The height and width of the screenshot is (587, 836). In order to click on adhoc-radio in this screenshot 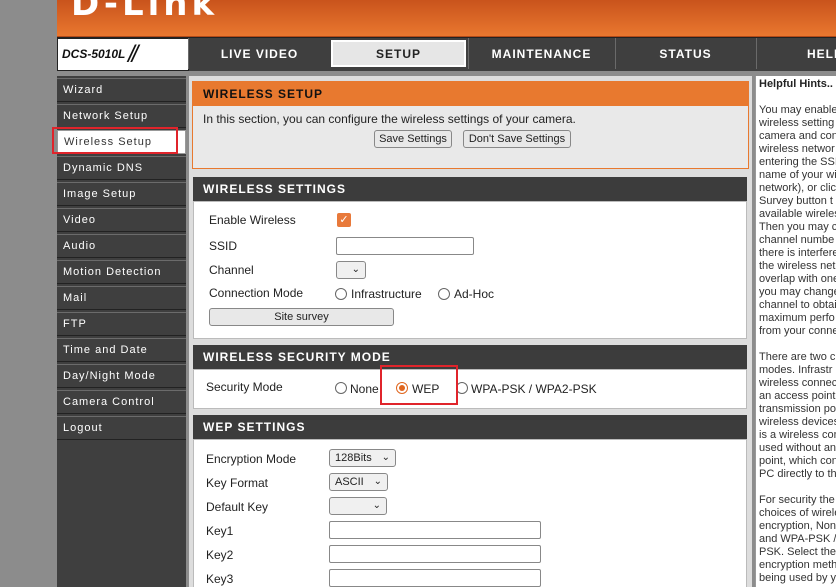, I will do `click(444, 294)`.